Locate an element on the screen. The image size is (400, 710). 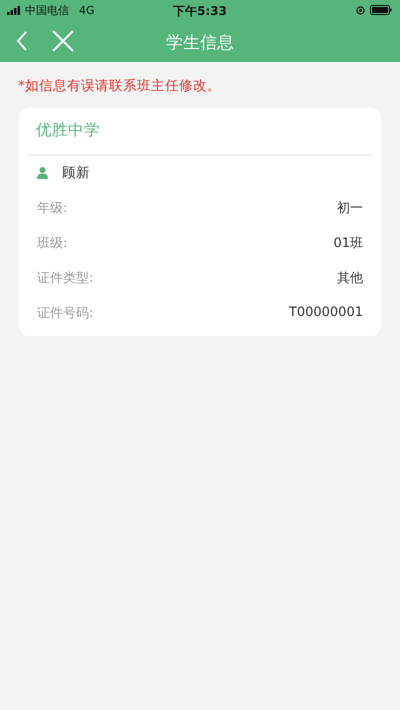
field-value: 01班 is located at coordinates (348, 243).